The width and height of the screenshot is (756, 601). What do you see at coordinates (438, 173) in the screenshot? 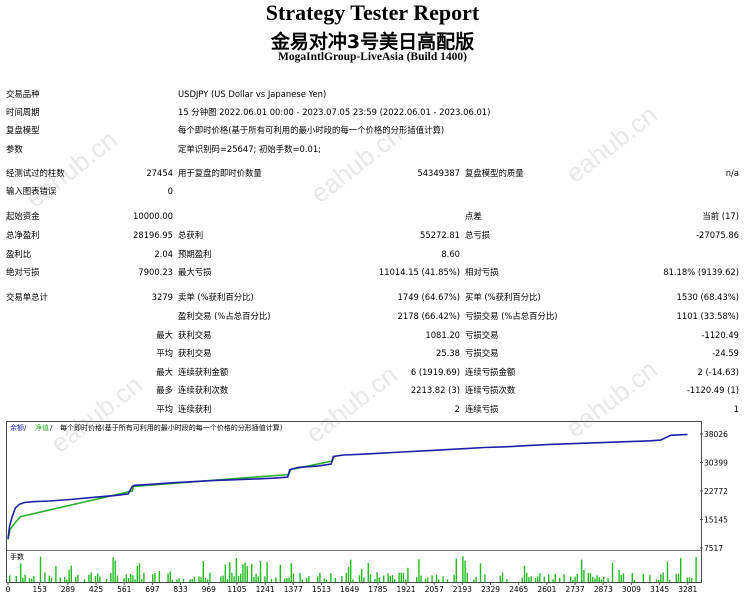
I see `ticks-value: 54349387` at bounding box center [438, 173].